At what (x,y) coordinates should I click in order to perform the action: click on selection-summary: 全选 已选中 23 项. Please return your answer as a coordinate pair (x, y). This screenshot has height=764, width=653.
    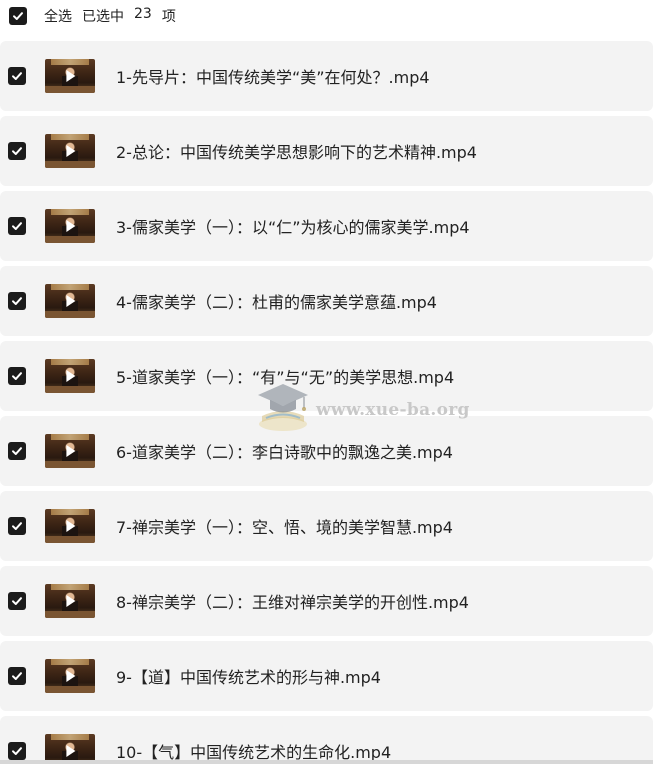
    Looking at the image, I should click on (110, 16).